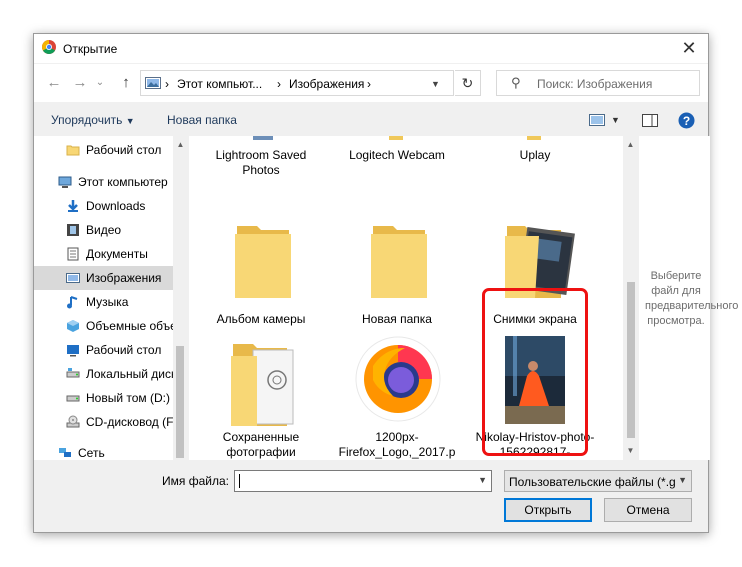  What do you see at coordinates (54, 83) in the screenshot?
I see `back-button: ←` at bounding box center [54, 83].